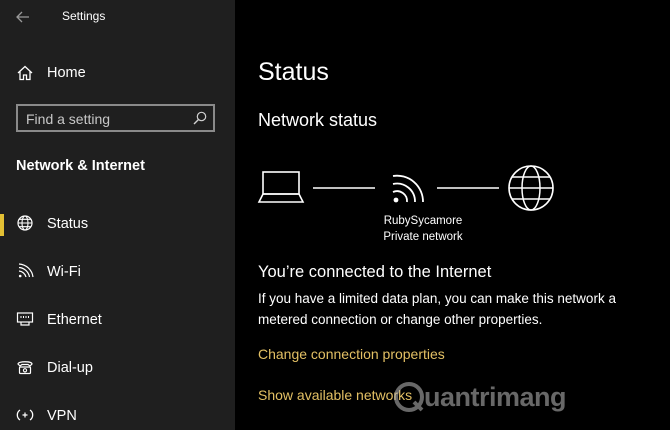 This screenshot has height=430, width=670. Describe the element at coordinates (25, 319) in the screenshot. I see `ethernet-icon` at that location.